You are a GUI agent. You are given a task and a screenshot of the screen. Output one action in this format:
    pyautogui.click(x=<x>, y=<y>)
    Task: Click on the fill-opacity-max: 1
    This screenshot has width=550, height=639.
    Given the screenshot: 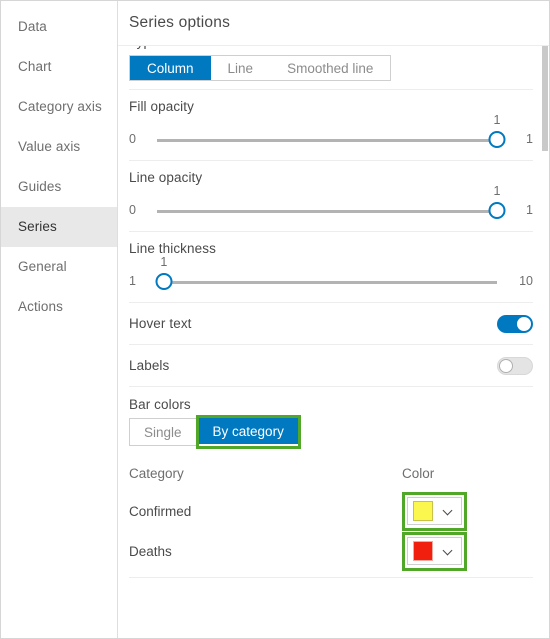 What is the action you would take?
    pyautogui.click(x=529, y=139)
    